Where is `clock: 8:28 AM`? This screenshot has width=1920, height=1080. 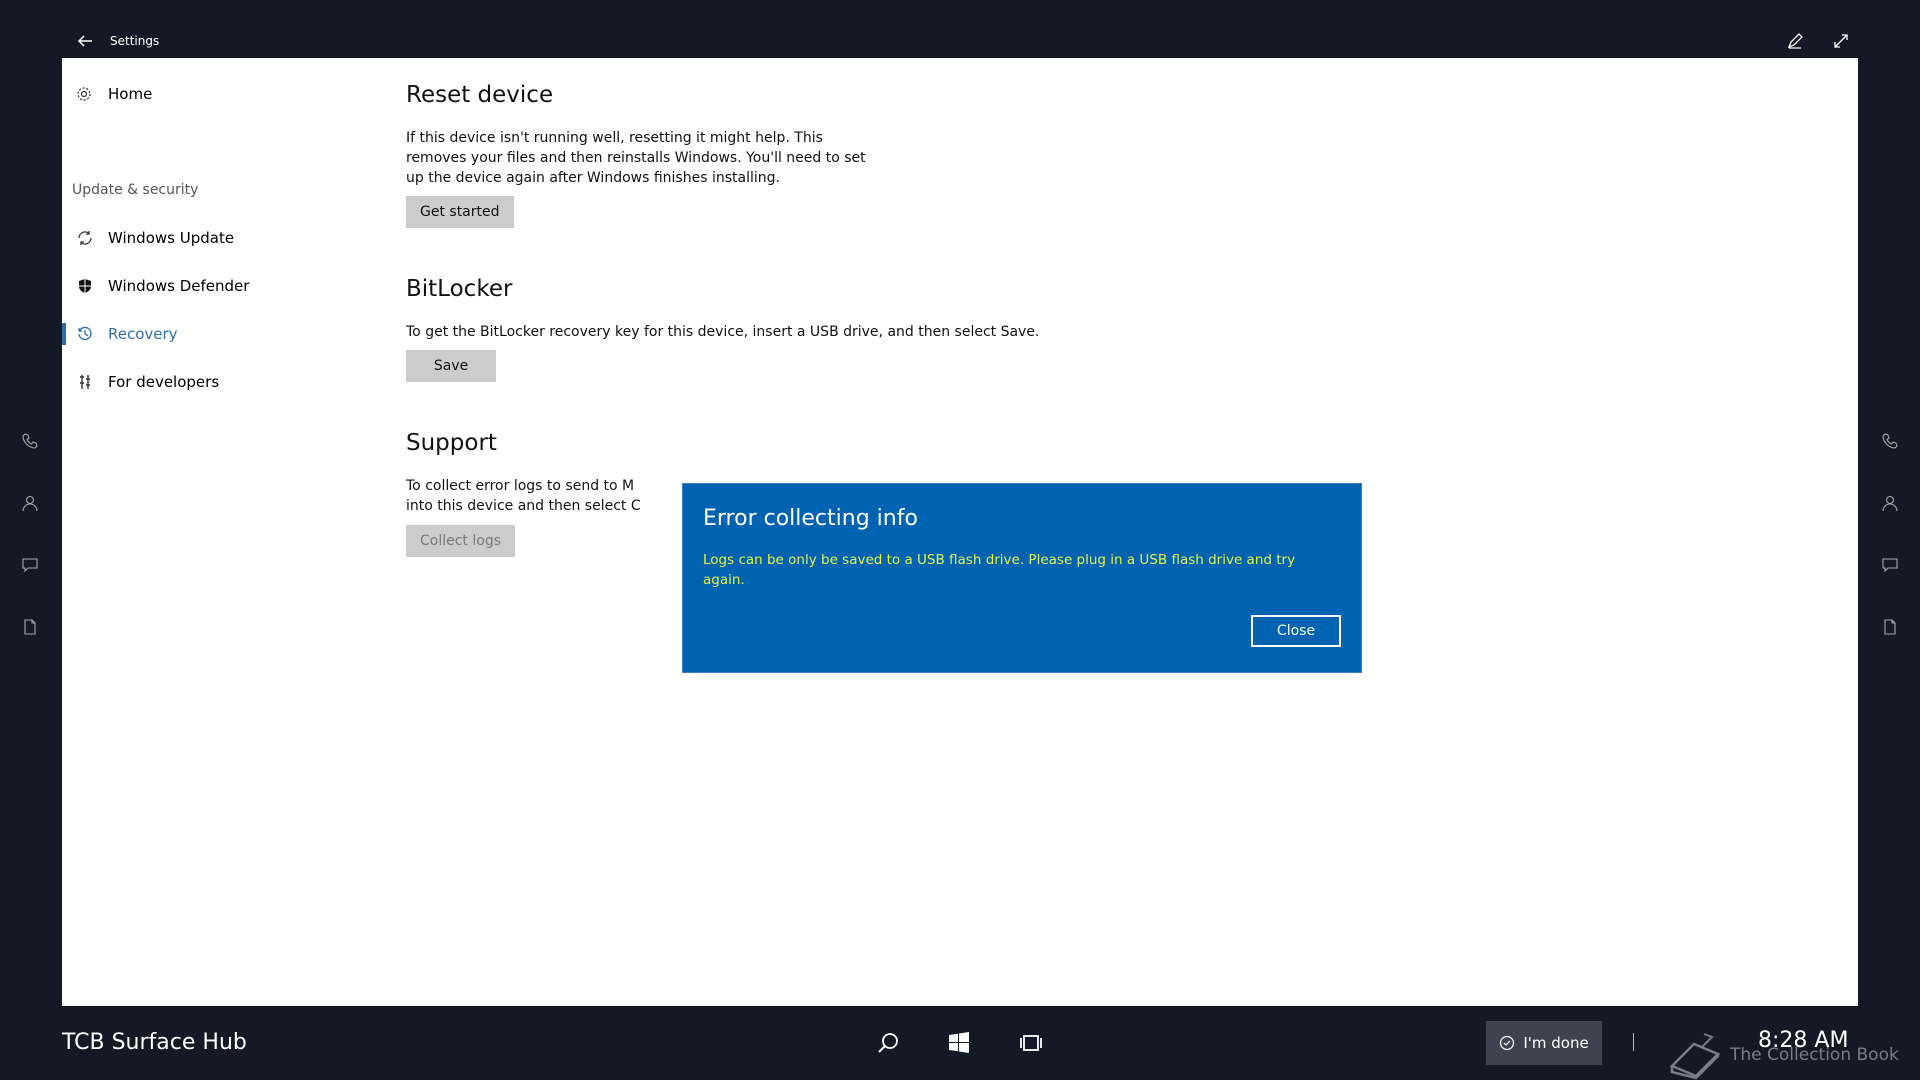 clock: 8:28 AM is located at coordinates (1803, 1040).